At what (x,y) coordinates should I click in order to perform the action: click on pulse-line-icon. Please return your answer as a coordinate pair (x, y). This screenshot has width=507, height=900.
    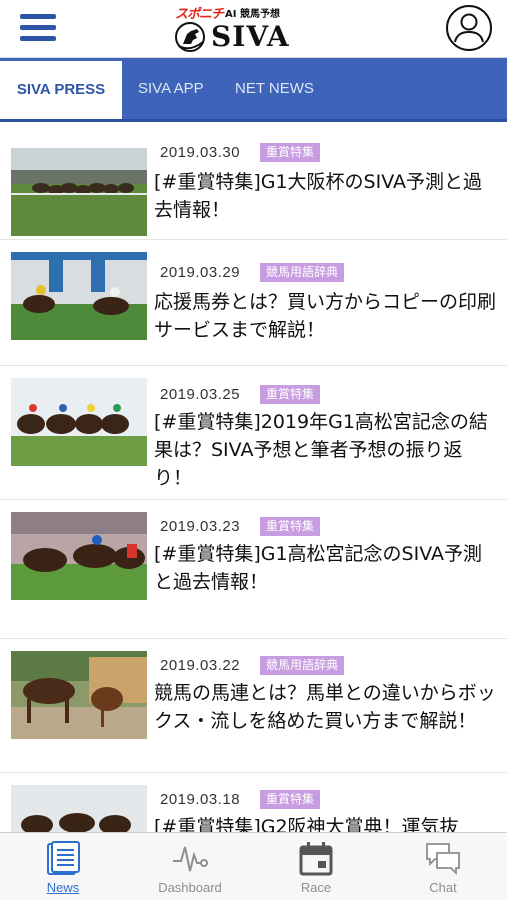
    Looking at the image, I should click on (190, 859).